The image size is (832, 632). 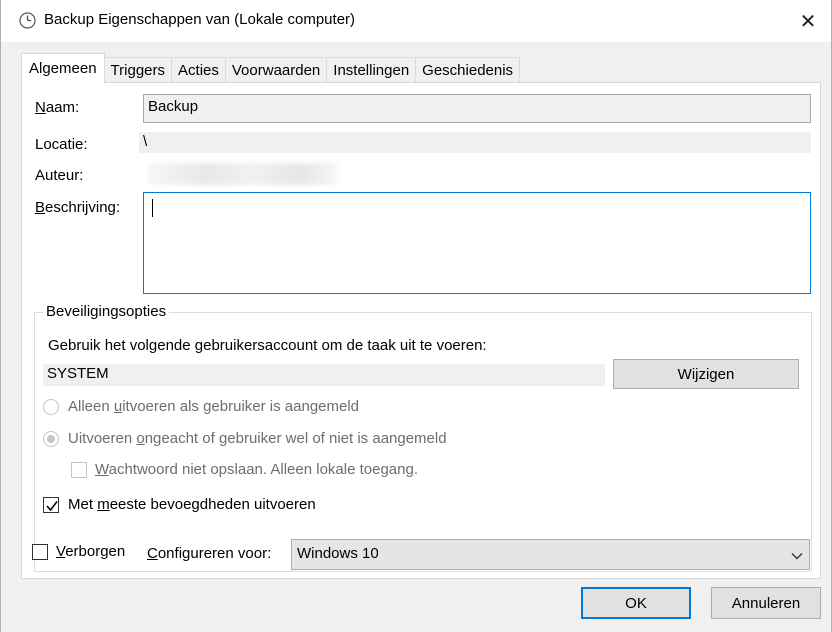 What do you see at coordinates (27, 20) in the screenshot?
I see `clock-icon` at bounding box center [27, 20].